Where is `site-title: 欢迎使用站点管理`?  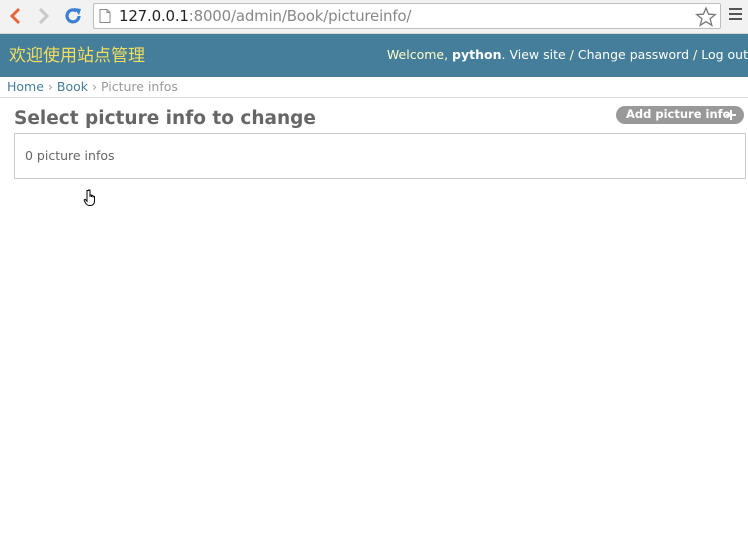
site-title: 欢迎使用站点管理 is located at coordinates (77, 56).